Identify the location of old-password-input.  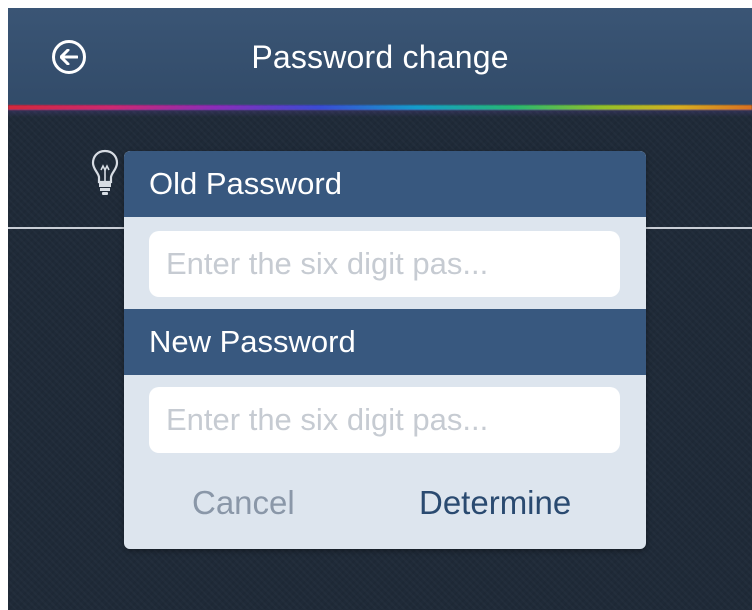
(384, 264).